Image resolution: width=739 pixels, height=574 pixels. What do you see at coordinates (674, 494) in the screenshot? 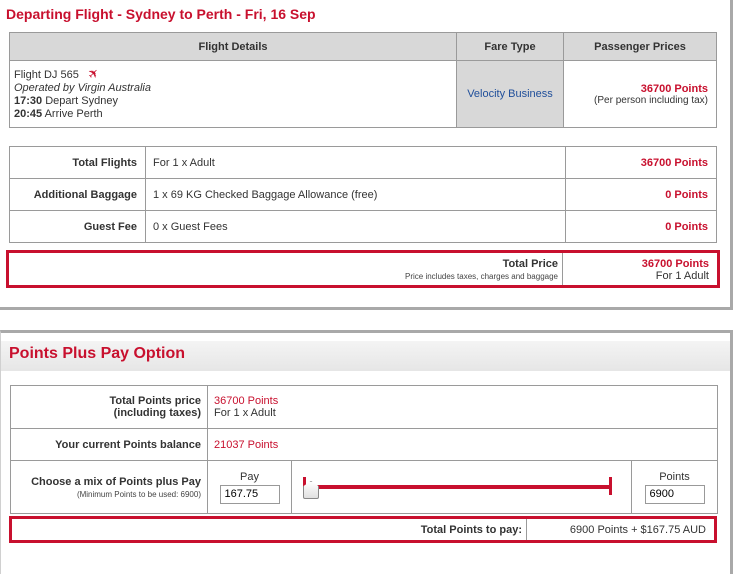
I see `points-input` at bounding box center [674, 494].